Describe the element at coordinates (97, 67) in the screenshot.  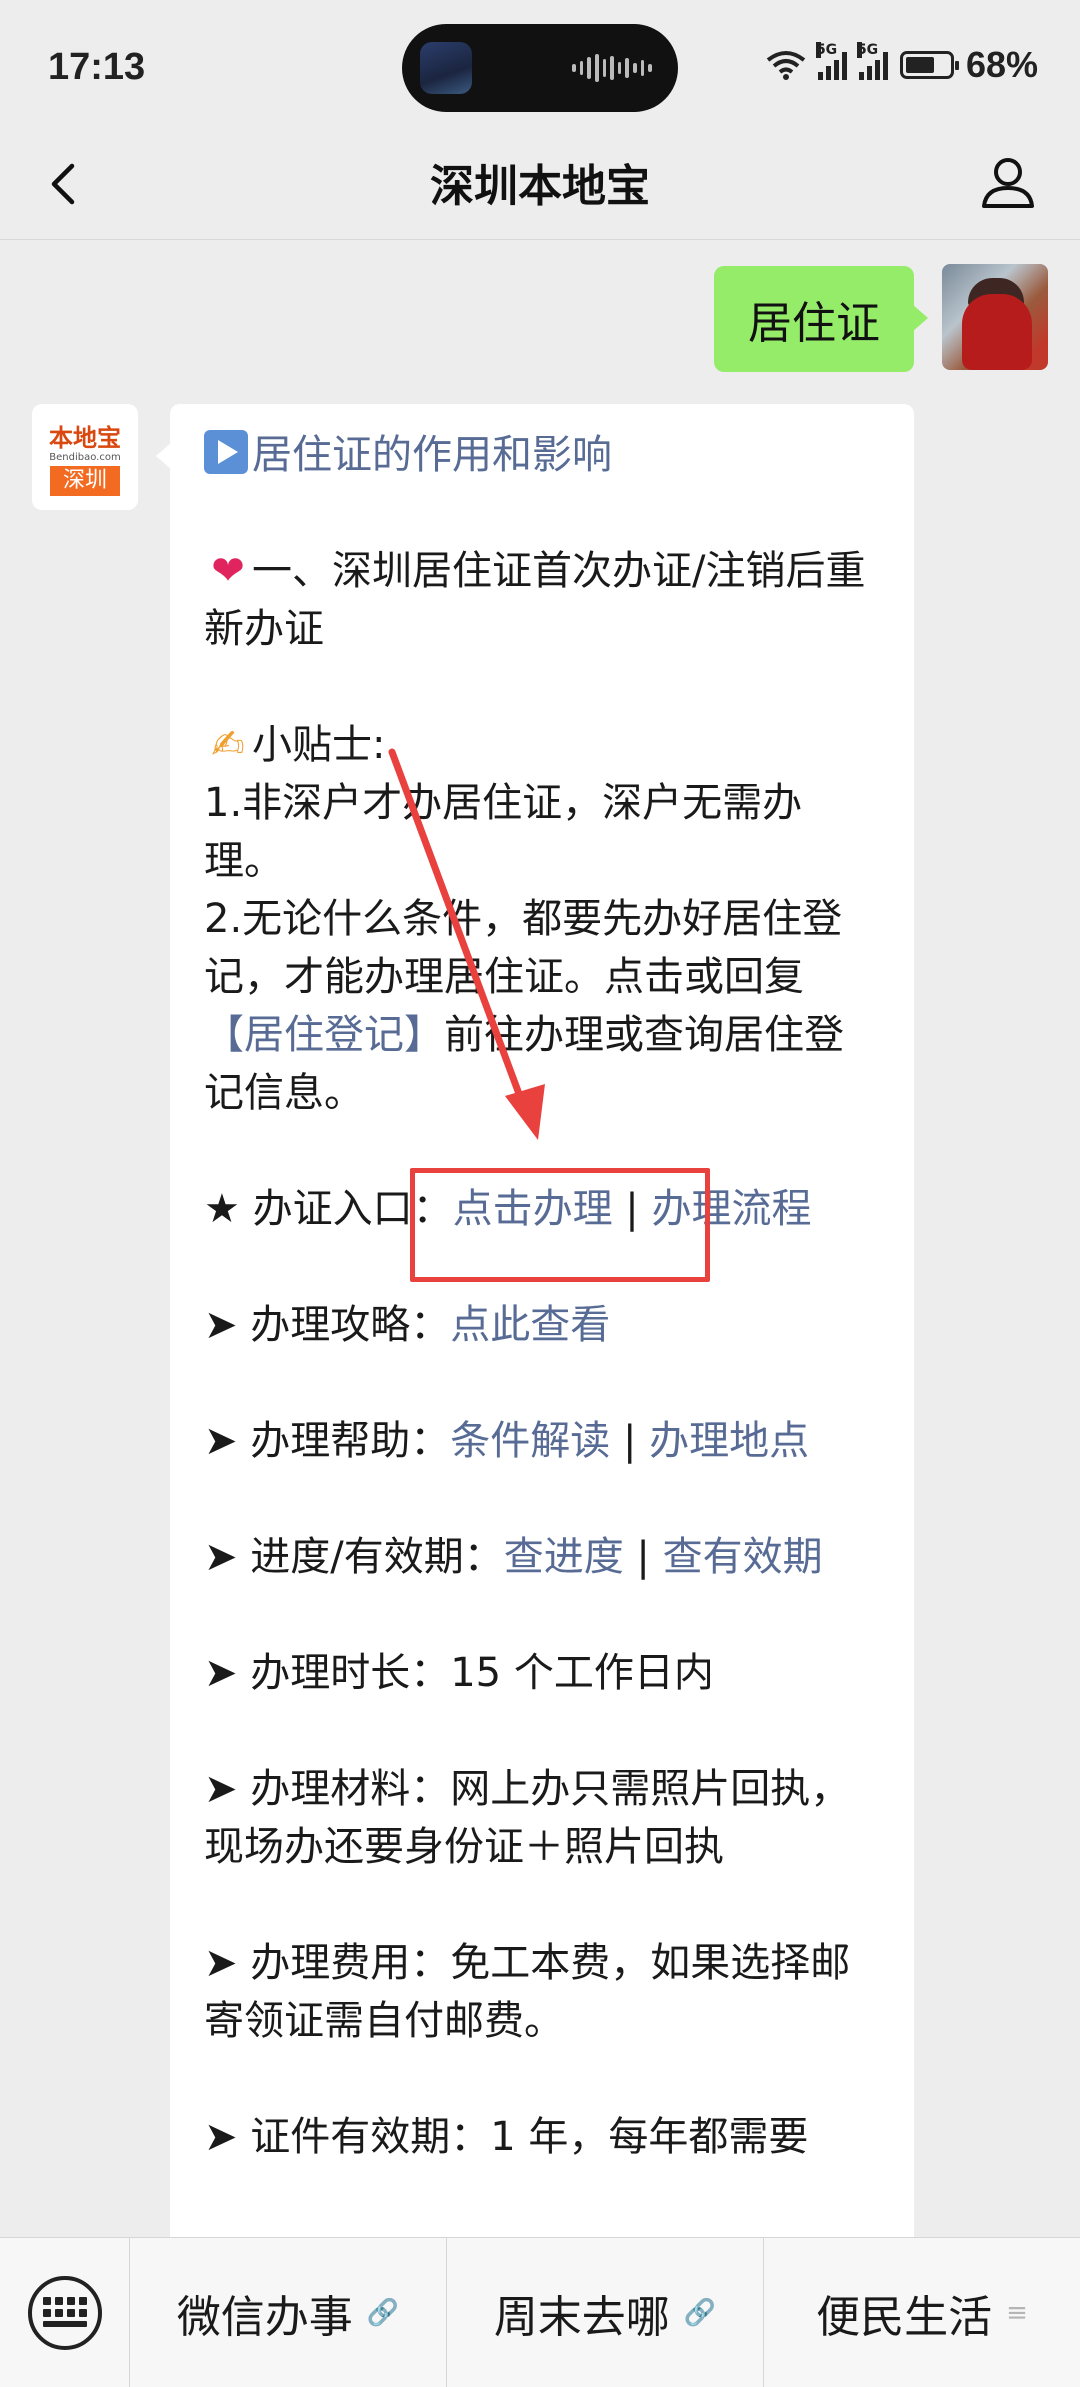
I see `status-time: 17:13` at that location.